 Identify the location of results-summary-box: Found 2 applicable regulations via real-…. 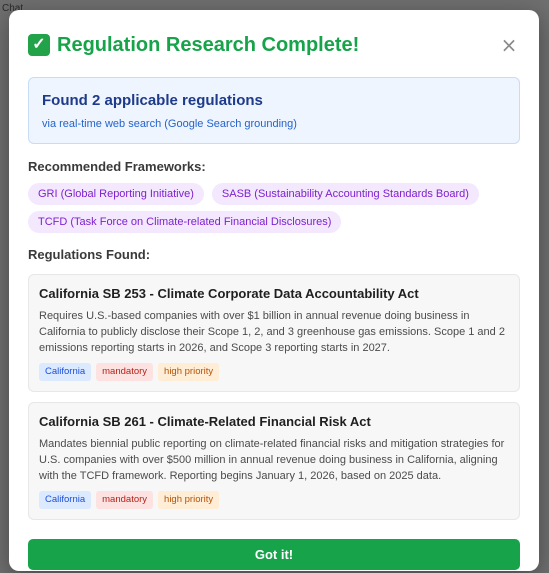
(274, 110).